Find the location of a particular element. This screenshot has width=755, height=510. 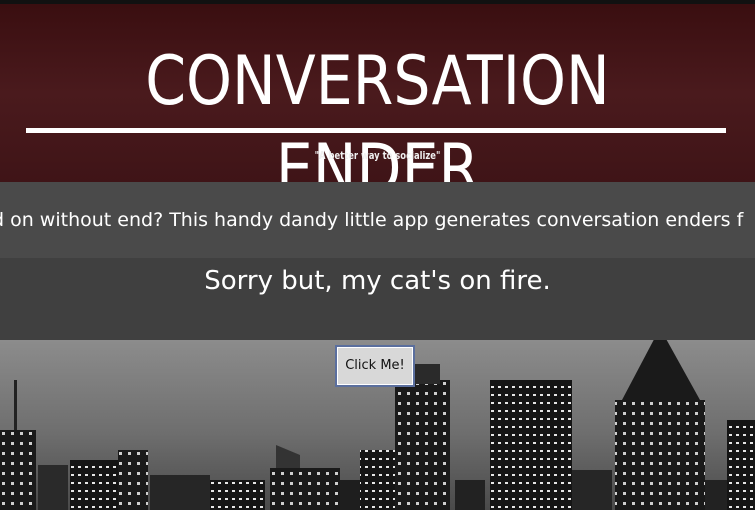

conversation-ender-text: Sorry but, my cat's on fire. is located at coordinates (377, 281).